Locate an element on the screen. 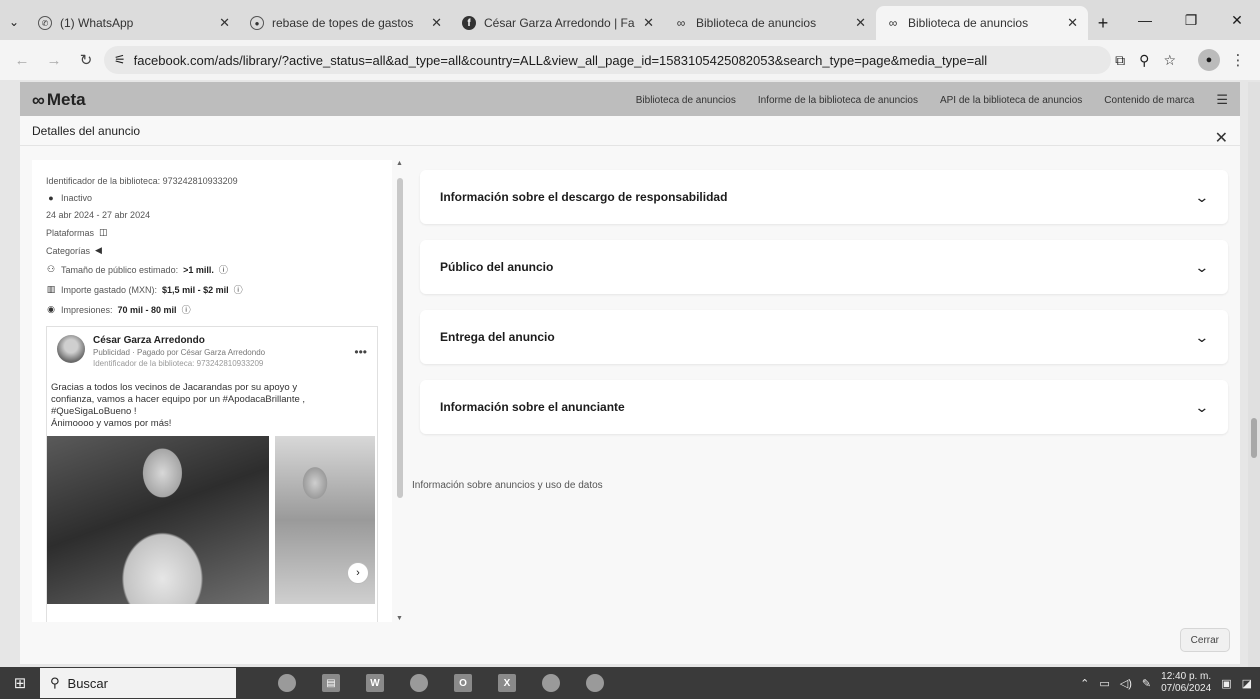  impressions-row: ◉ Impresiones: 70 mil - 80 mil ⓘ is located at coordinates (212, 309).